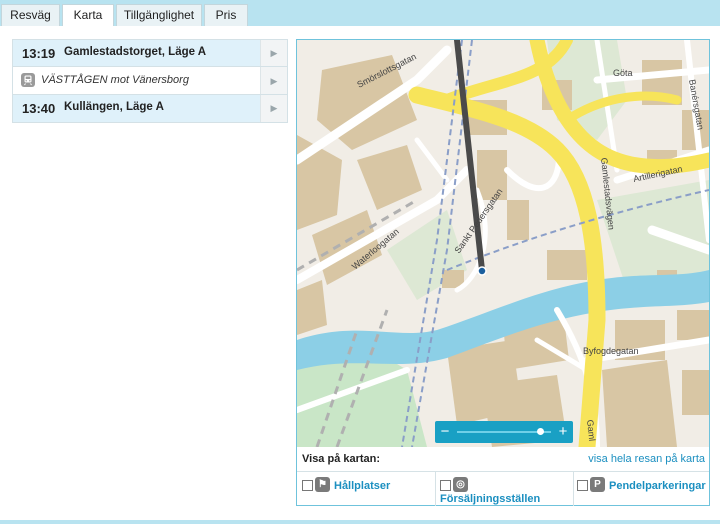  What do you see at coordinates (159, 15) in the screenshot?
I see `tab-tillganglighet: Tillgänglighet` at bounding box center [159, 15].